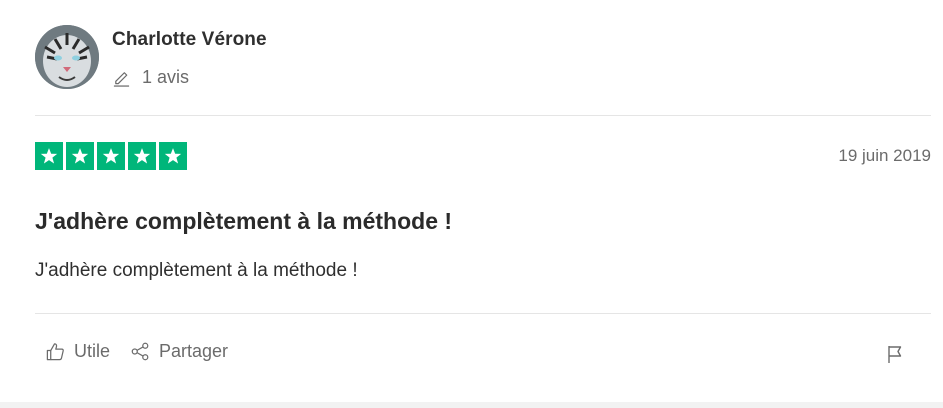 The image size is (943, 408). What do you see at coordinates (884, 155) in the screenshot?
I see `review-date: 19 juin 2019` at bounding box center [884, 155].